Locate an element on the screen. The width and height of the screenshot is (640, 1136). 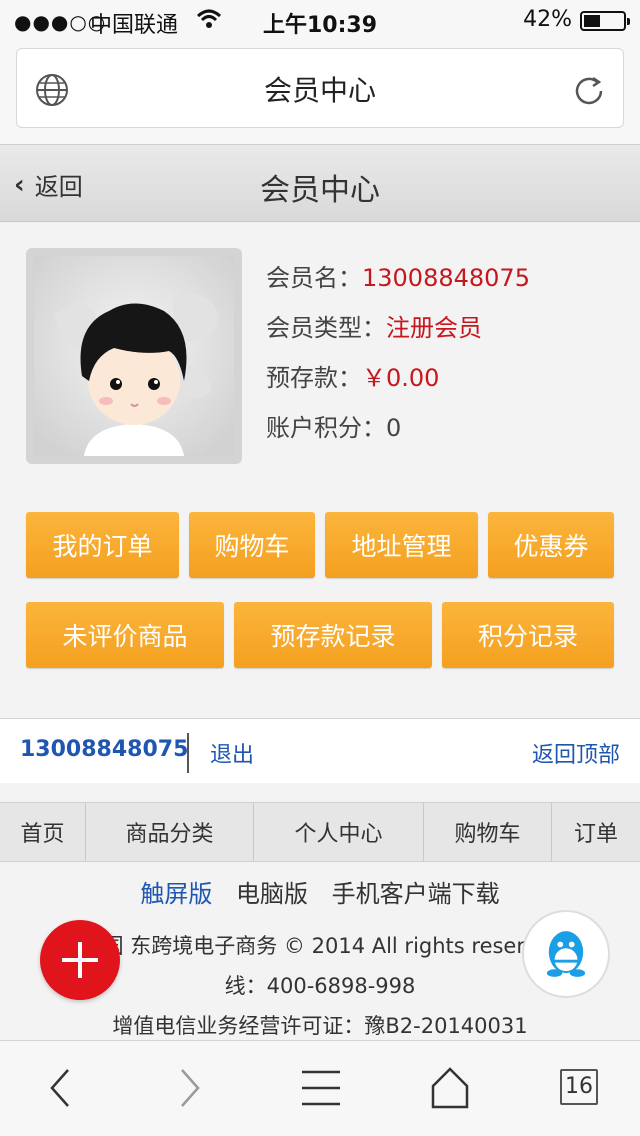
page-header: ‹ 返回 会员中心 is located at coordinates (320, 183).